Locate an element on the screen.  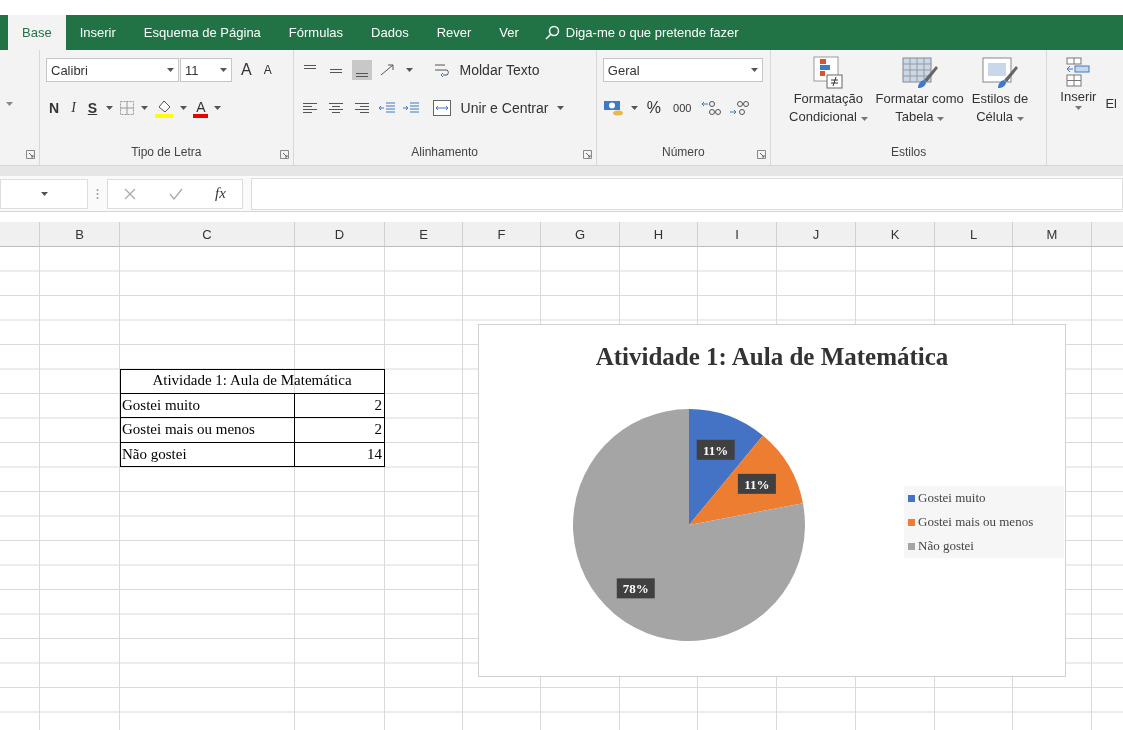
column-header: E is located at coordinates (424, 234).